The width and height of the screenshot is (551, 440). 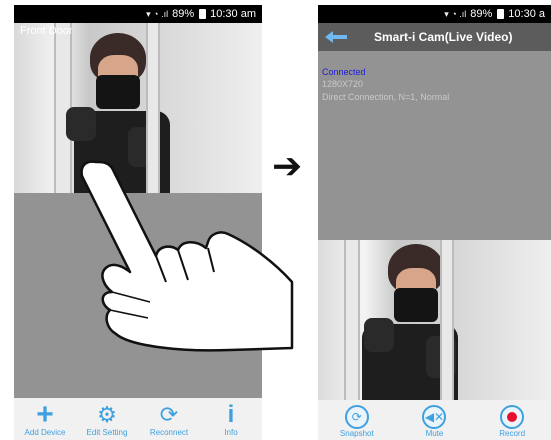 I want to click on info-button: i Info, so click(x=231, y=419).